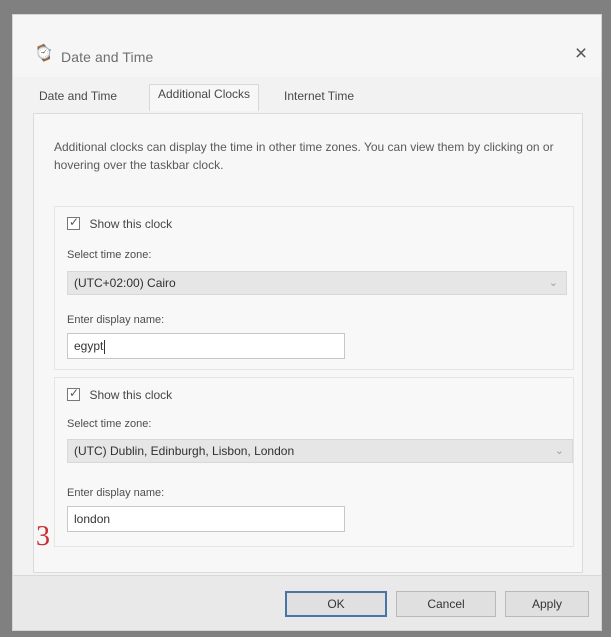 Image resolution: width=611 pixels, height=637 pixels. What do you see at coordinates (131, 223) in the screenshot?
I see `show-clock-1-label: Show this clock` at bounding box center [131, 223].